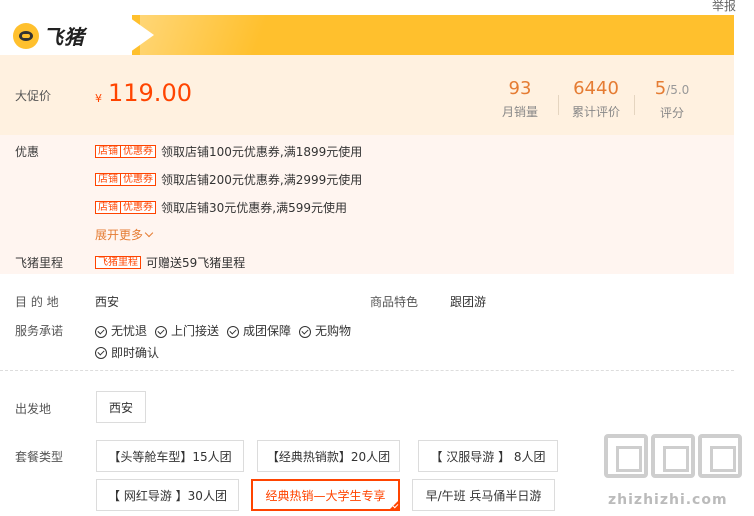 The height and width of the screenshot is (516, 754). I want to click on promise-text: 即时确认, so click(135, 352).